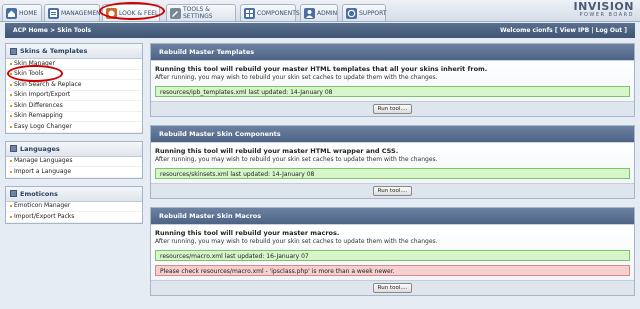 The width and height of the screenshot is (640, 309). I want to click on tab-look-and-feel-label: LOOK & FEEL, so click(139, 13).